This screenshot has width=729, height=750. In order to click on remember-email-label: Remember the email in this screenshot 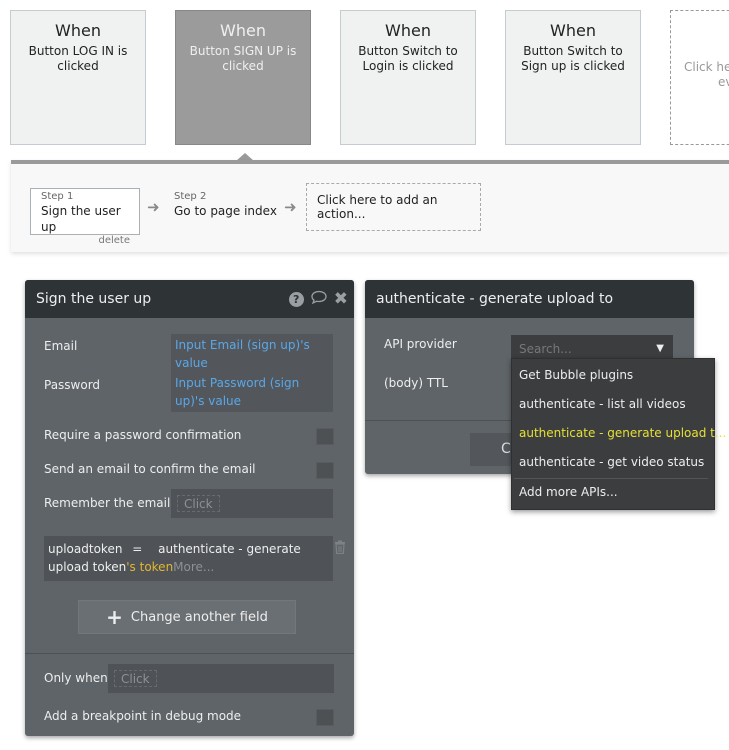, I will do `click(107, 503)`.